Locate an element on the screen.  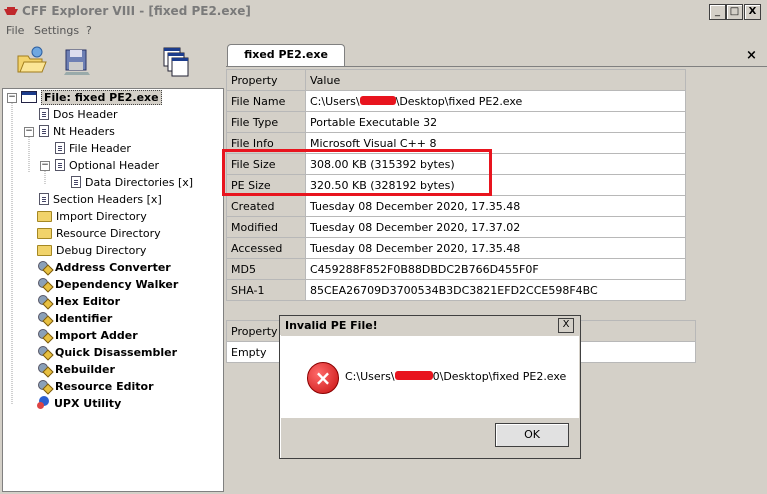
tree-label: UPX Utility is located at coordinates (88, 403).